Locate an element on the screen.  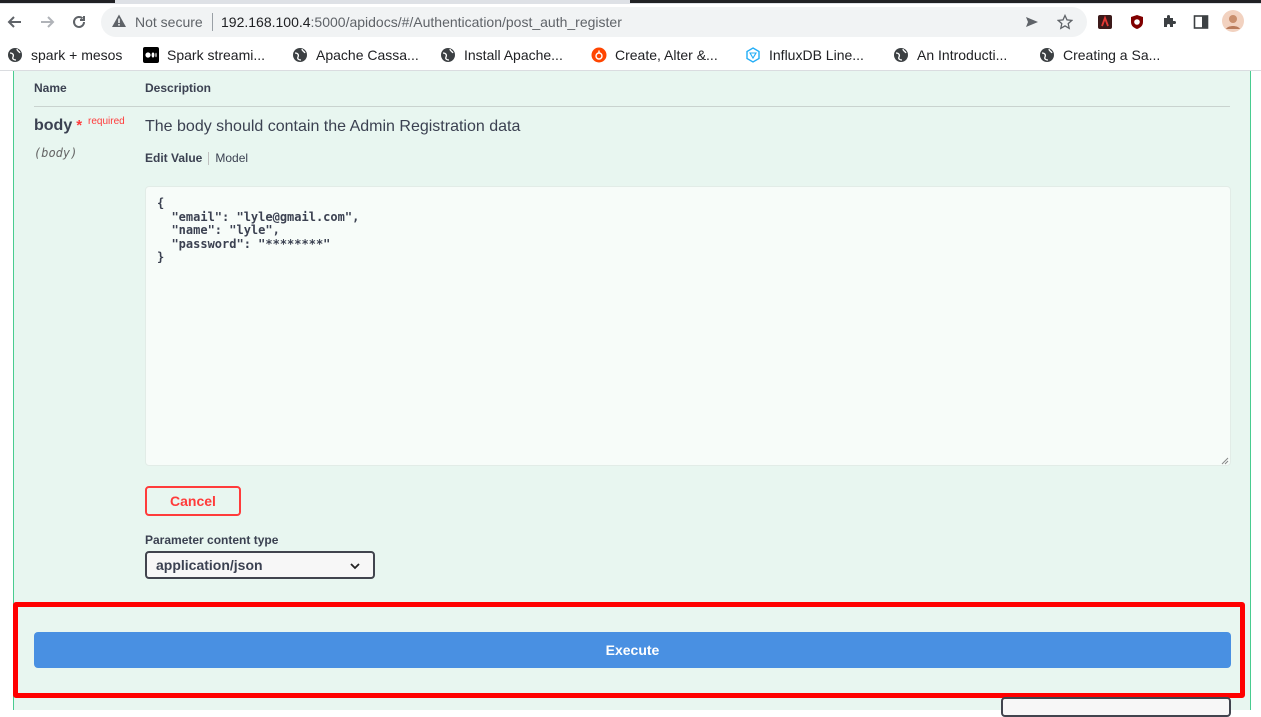
url-host: 192.168.100.4 is located at coordinates (266, 22).